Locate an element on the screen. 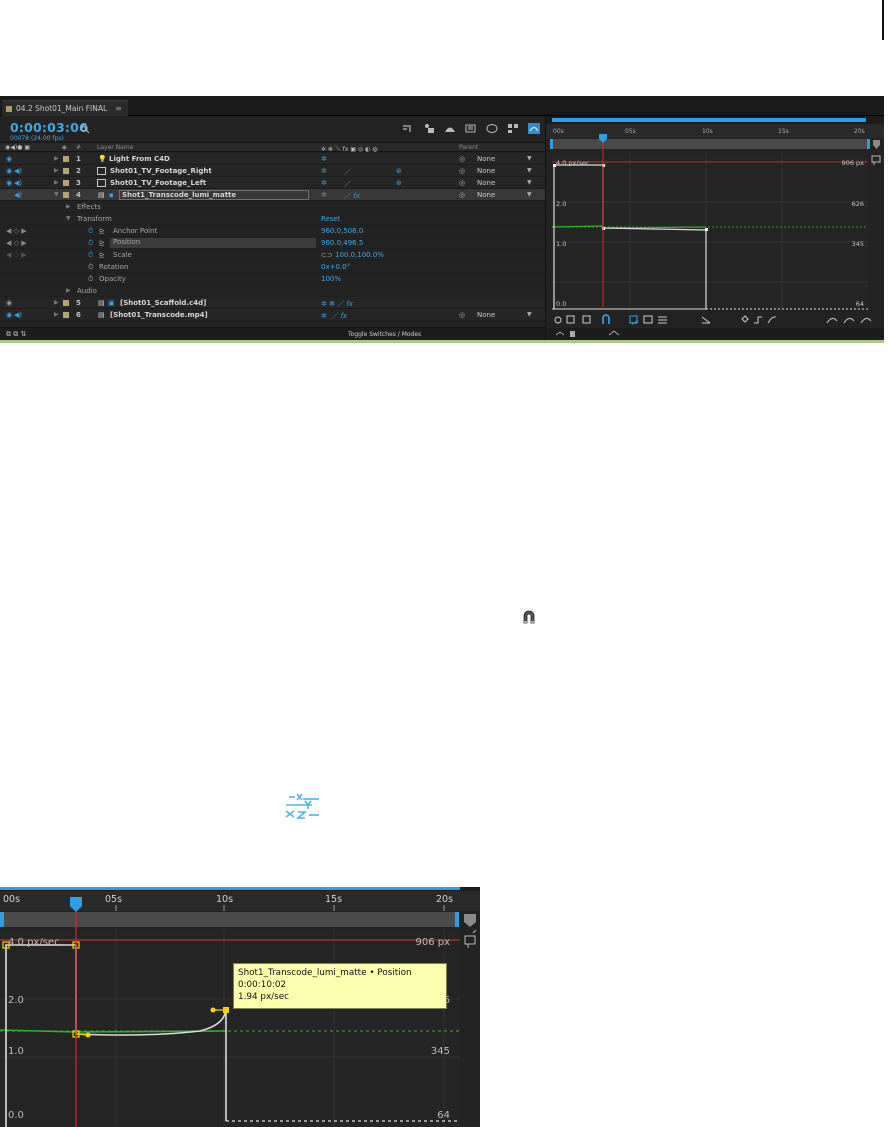  draft-3d-icon is located at coordinates (429, 128).